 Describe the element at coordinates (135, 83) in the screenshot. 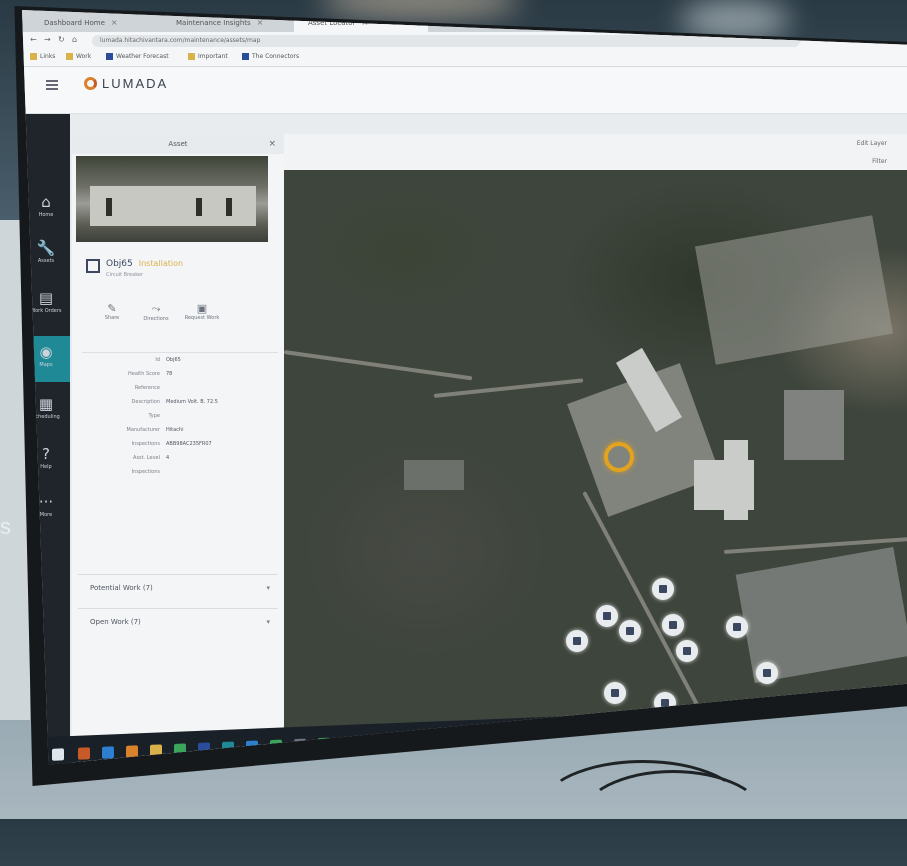

I see `app-logo-text: LUMADA` at that location.